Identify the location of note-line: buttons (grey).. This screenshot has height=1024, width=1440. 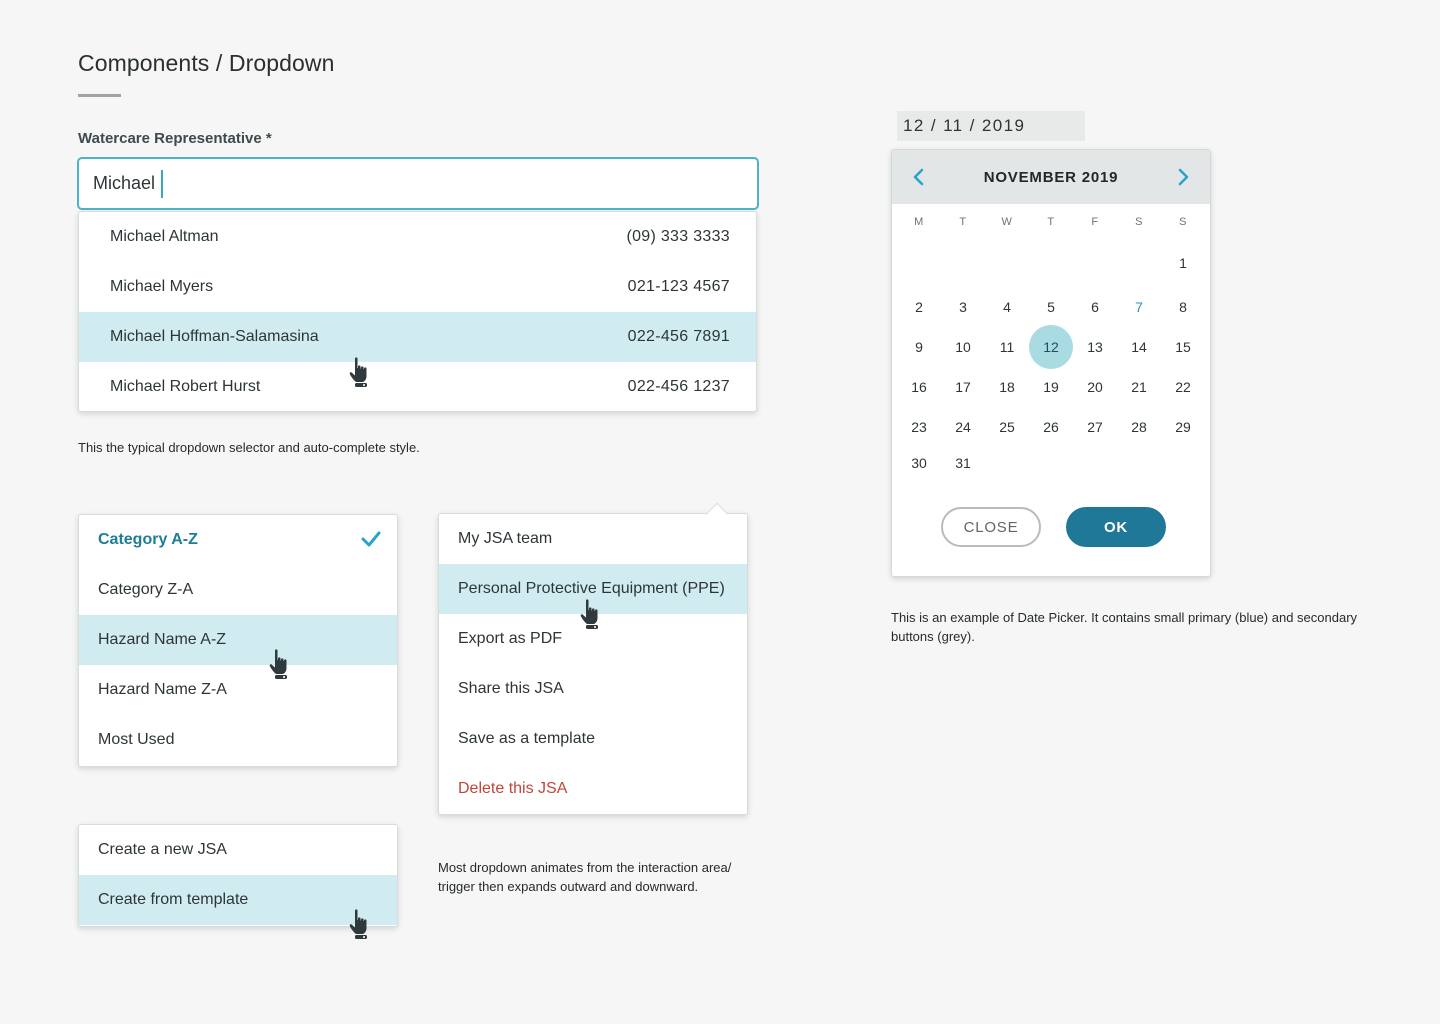
(933, 636).